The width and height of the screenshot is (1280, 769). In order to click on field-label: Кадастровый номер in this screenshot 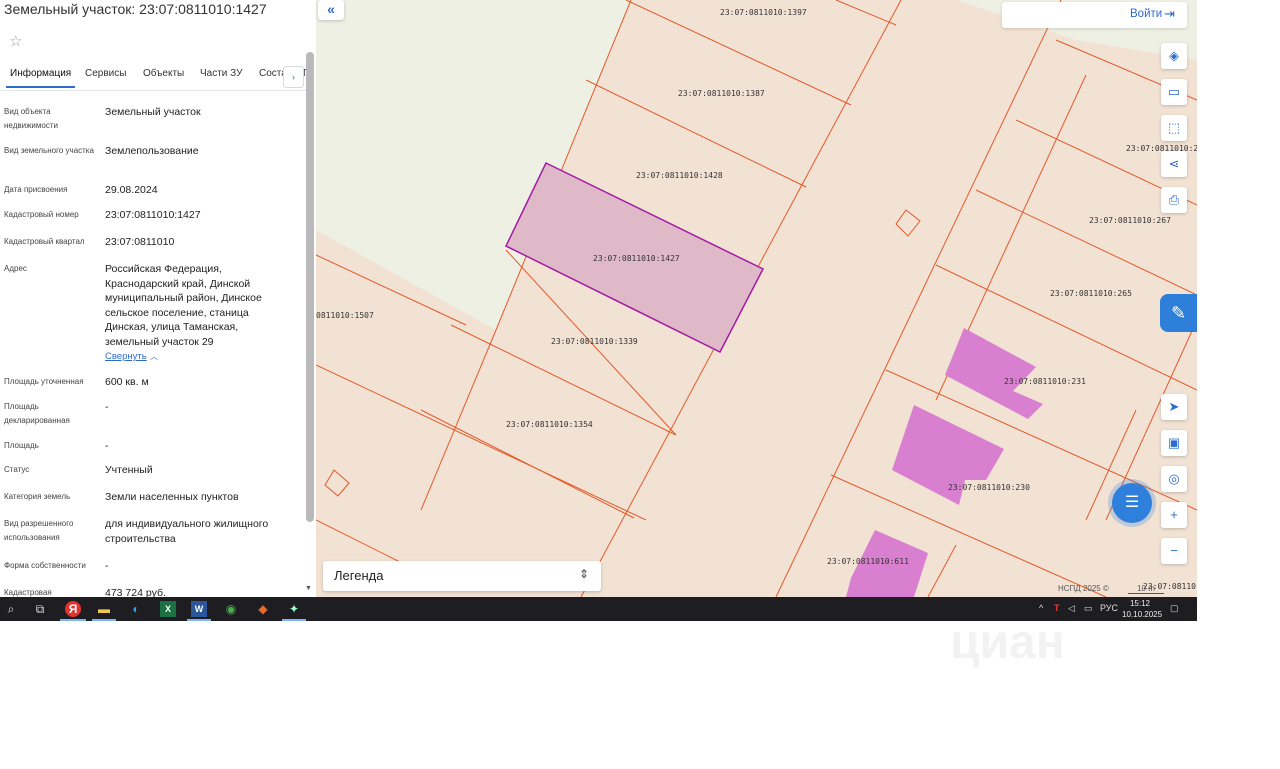, I will do `click(41, 214)`.